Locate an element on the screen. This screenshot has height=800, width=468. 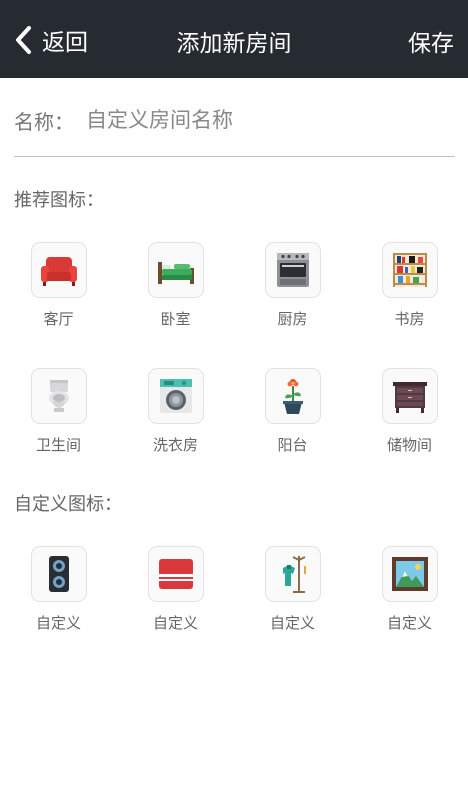
icon-option-label: 卫生间 is located at coordinates (58, 445).